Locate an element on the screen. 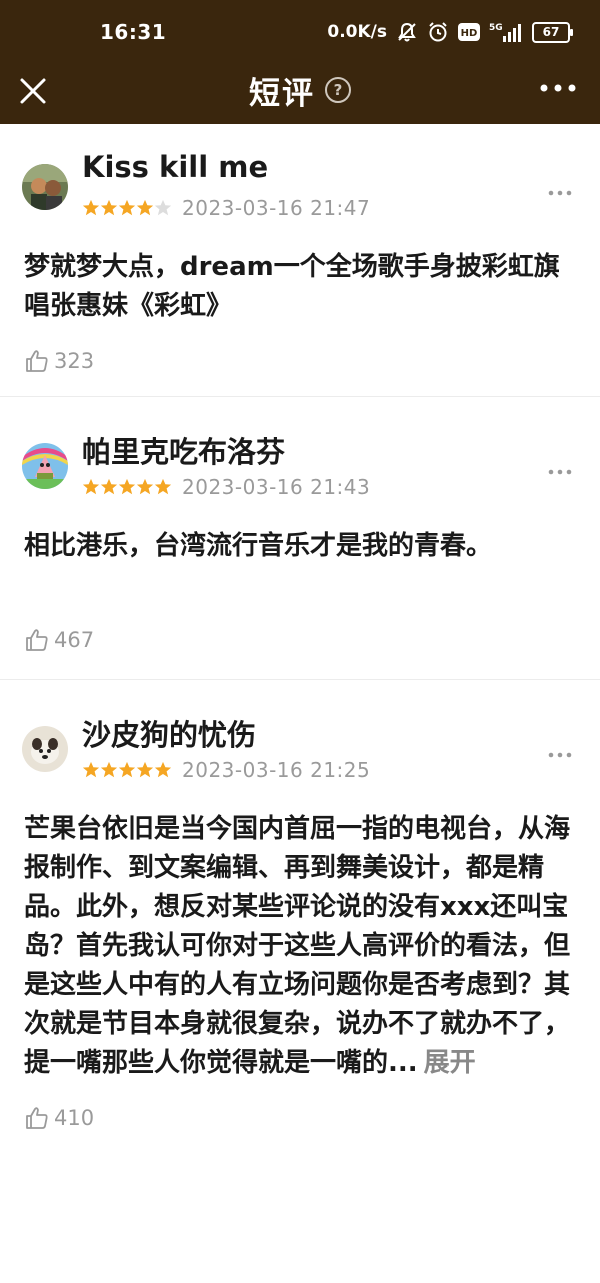  like-count: 323 is located at coordinates (74, 361).